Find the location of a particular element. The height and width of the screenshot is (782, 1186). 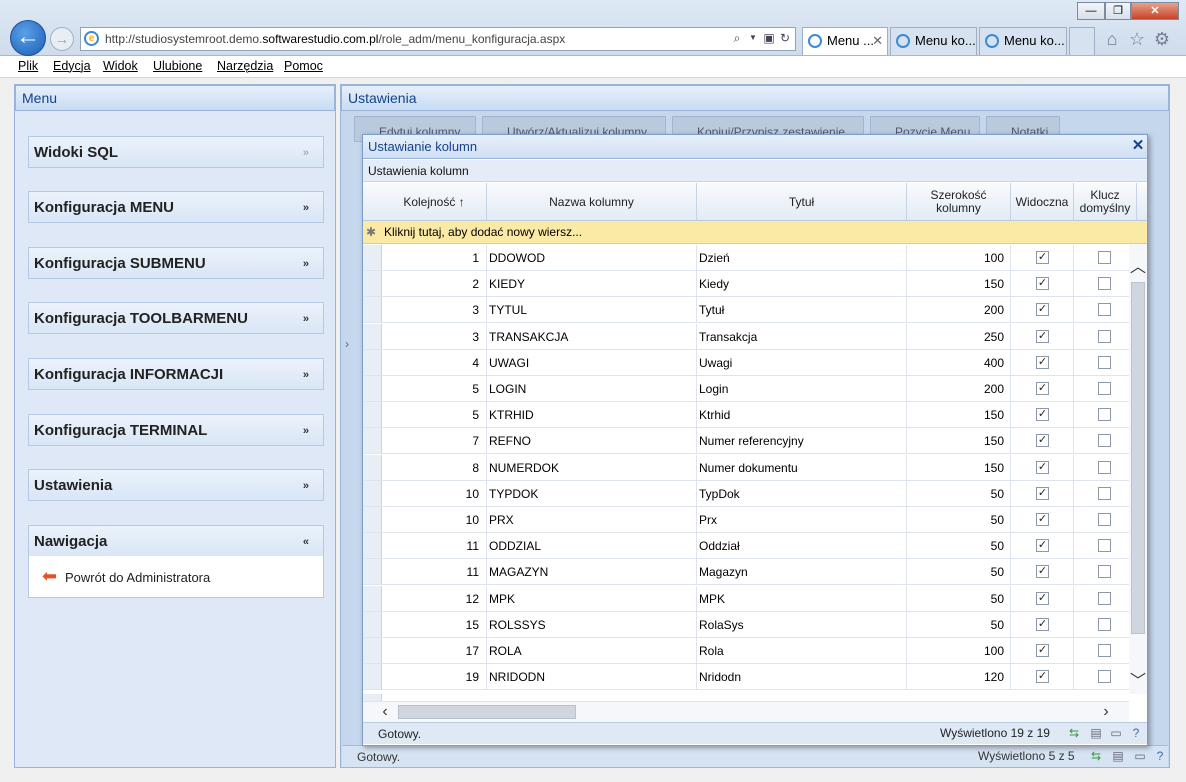

cell-width: 250 is located at coordinates (959, 336).